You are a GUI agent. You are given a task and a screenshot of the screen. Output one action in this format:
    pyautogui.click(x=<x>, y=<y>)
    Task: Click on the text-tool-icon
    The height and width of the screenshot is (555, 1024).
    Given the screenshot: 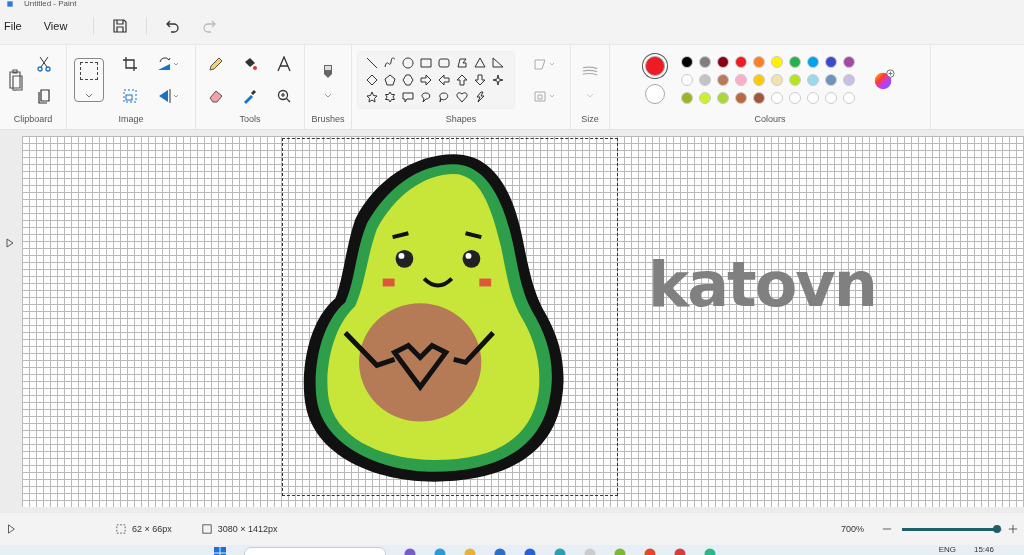 What is the action you would take?
    pyautogui.click(x=284, y=63)
    